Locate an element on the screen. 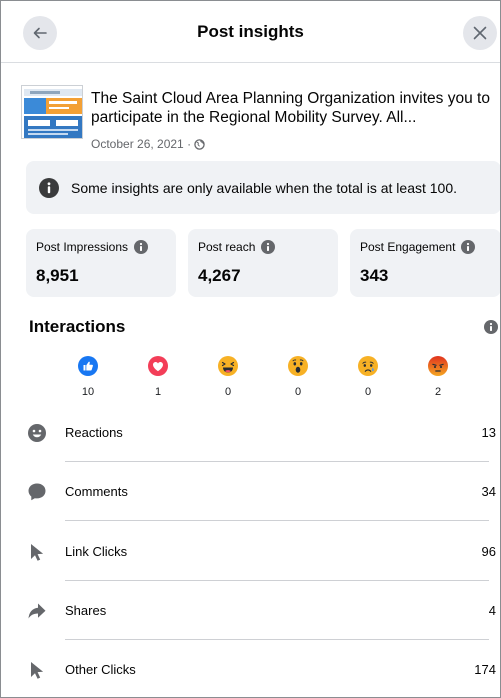 The image size is (501, 698). comments-value: 34 is located at coordinates (488, 491).